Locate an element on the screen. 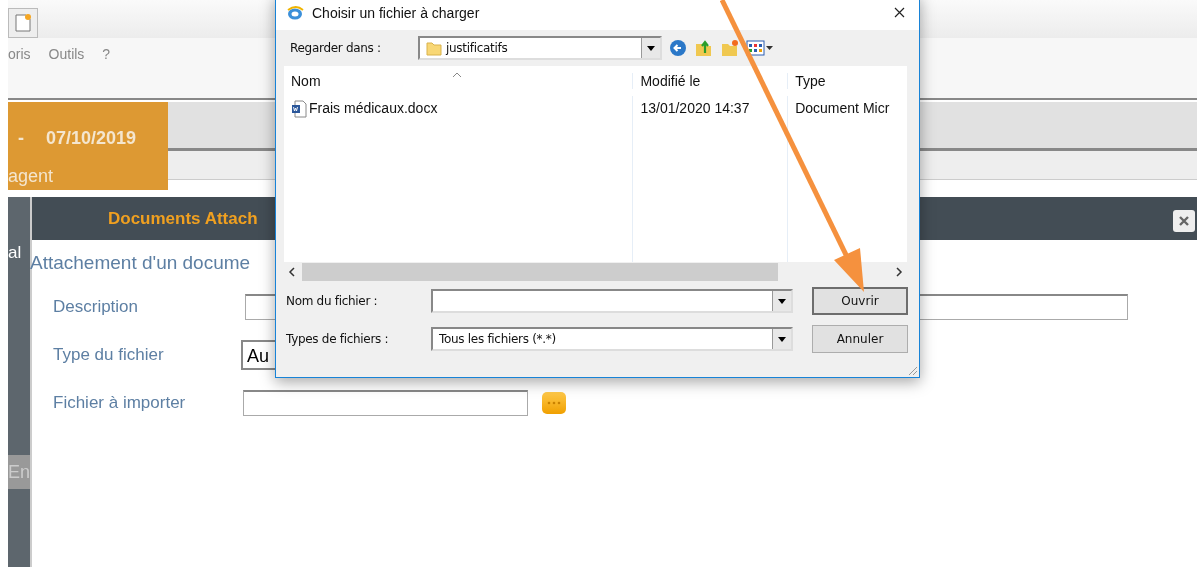 This screenshot has height=567, width=1197. column-header: Type is located at coordinates (847, 81).